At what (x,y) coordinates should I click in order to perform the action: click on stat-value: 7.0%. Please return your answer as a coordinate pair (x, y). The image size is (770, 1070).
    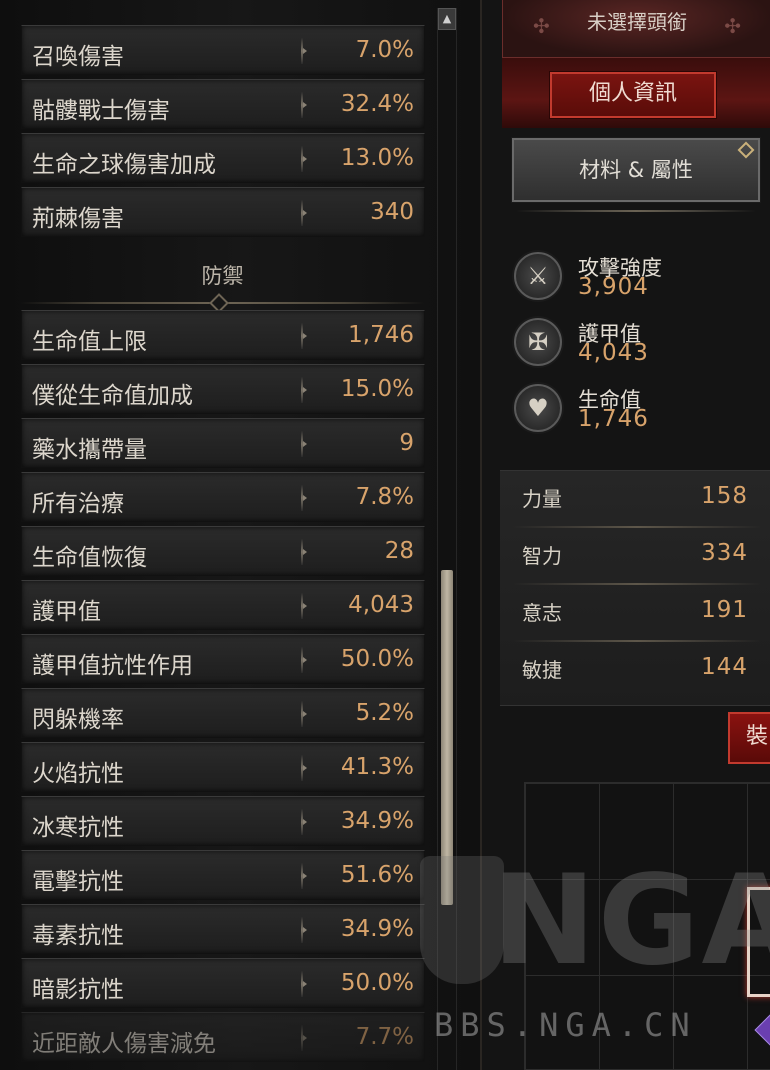
    Looking at the image, I should click on (384, 50).